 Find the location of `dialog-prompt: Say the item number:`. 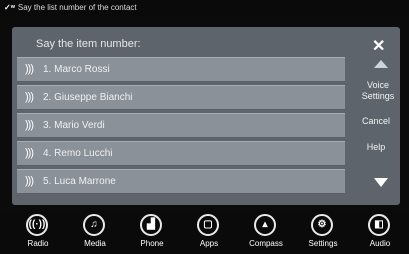

dialog-prompt: Say the item number: is located at coordinates (88, 44).